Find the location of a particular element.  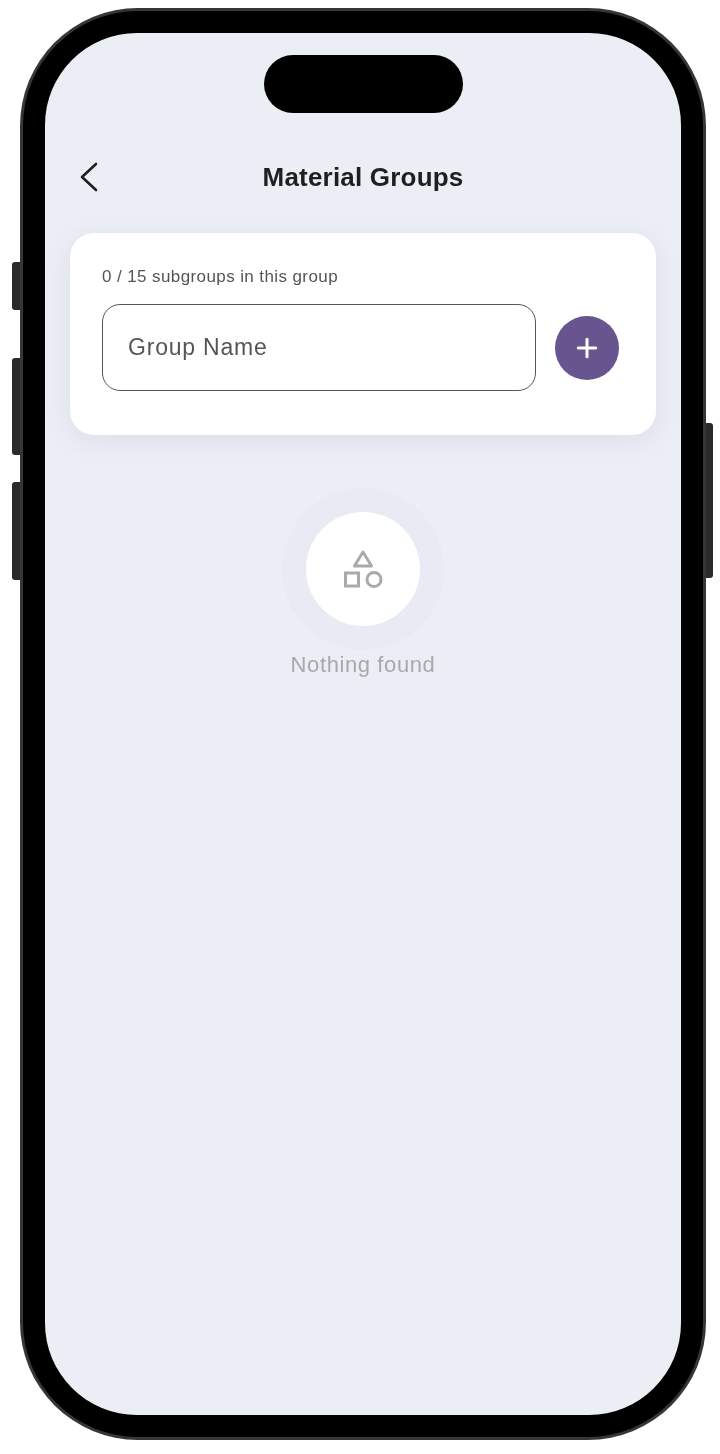

back-chevron-icon is located at coordinates (89, 177).